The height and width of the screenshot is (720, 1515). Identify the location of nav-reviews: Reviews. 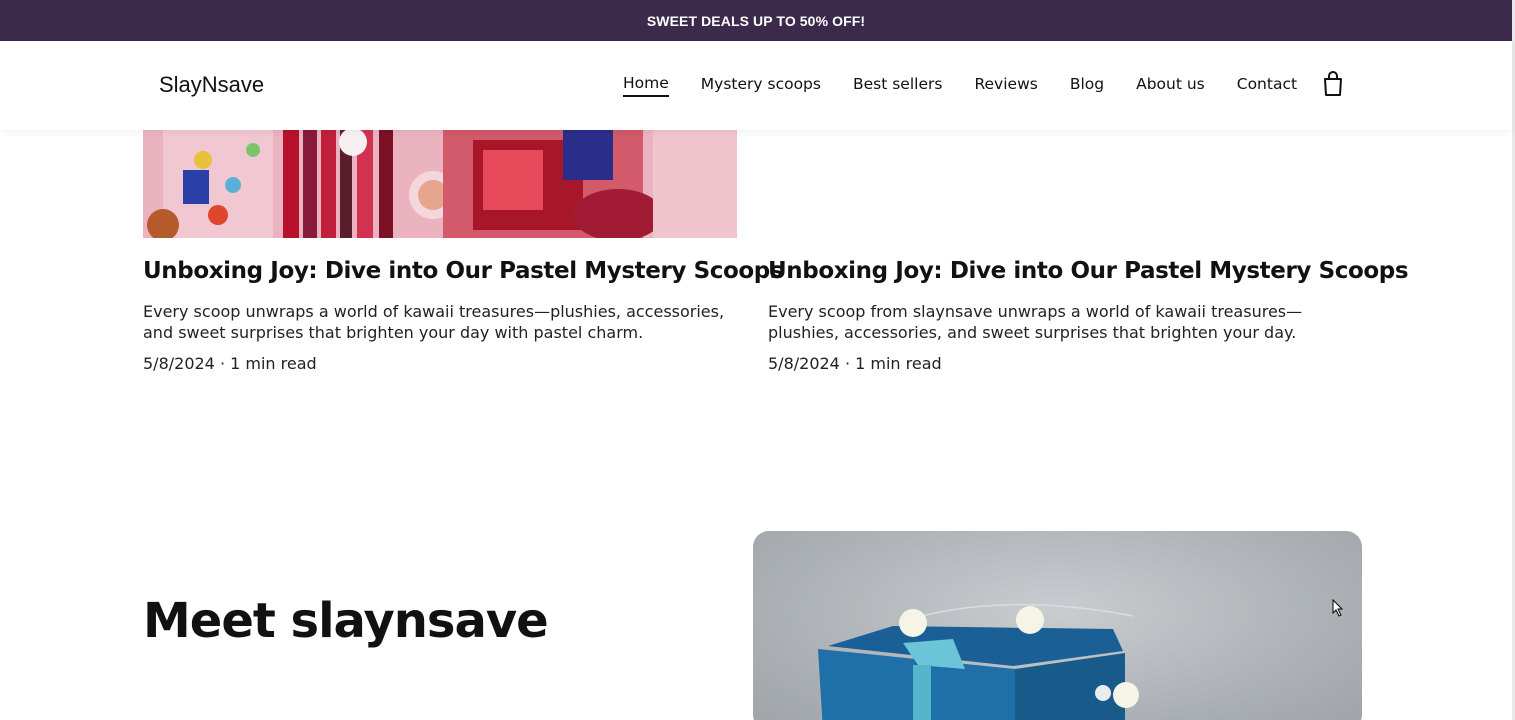
(1005, 85).